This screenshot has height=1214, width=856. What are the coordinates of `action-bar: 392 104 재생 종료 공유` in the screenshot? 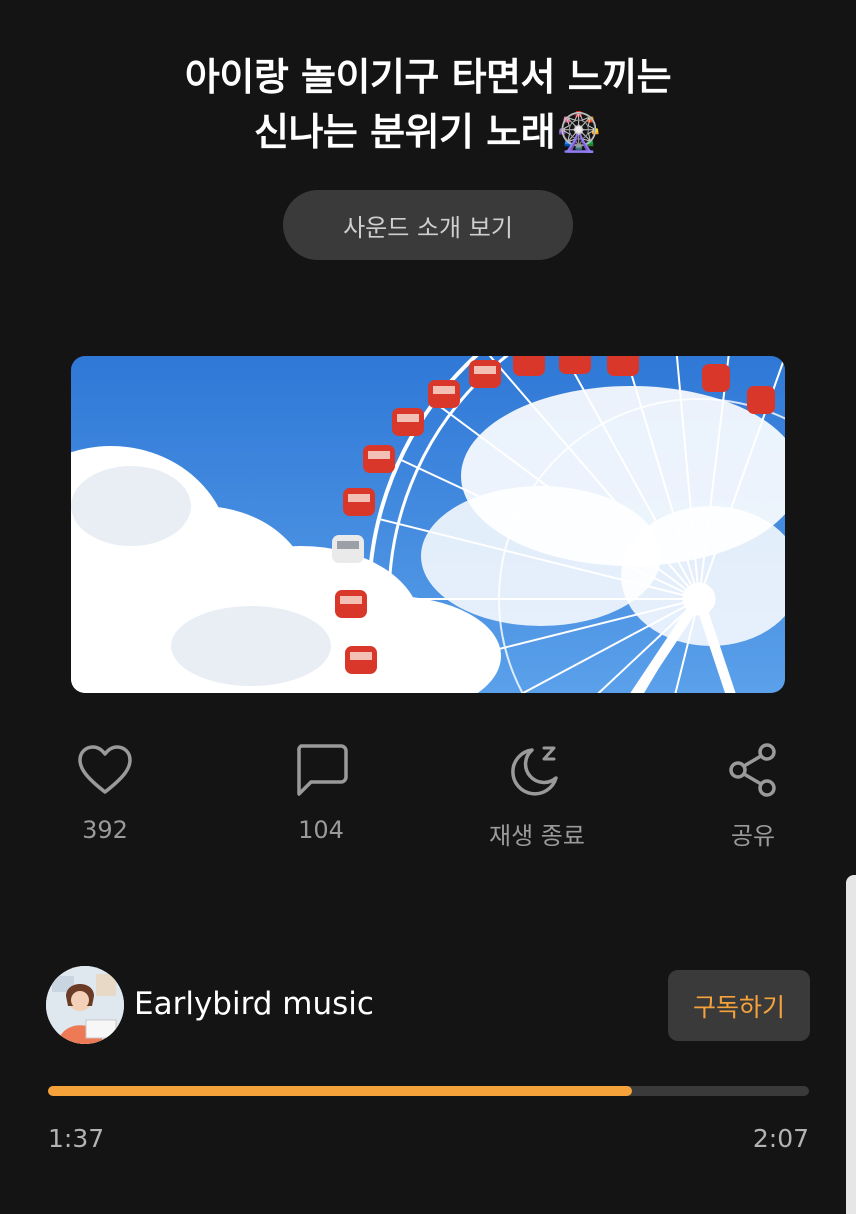 It's located at (428, 800).